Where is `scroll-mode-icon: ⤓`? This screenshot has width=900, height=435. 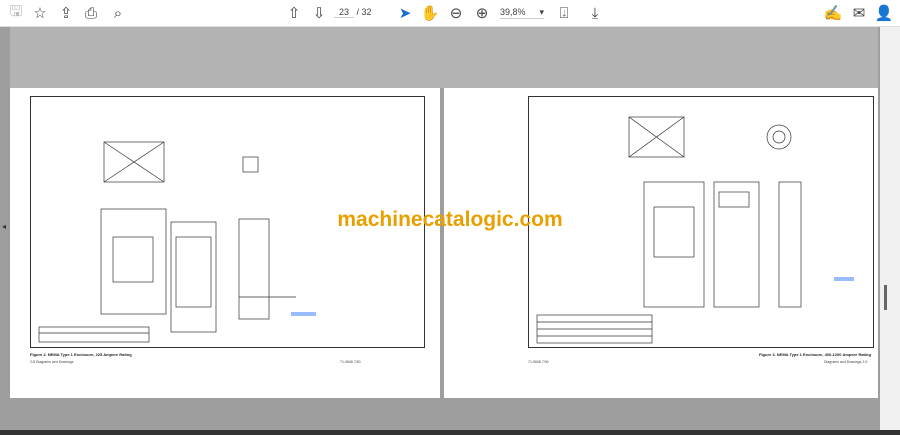
scroll-mode-icon: ⤓ is located at coordinates (595, 13).